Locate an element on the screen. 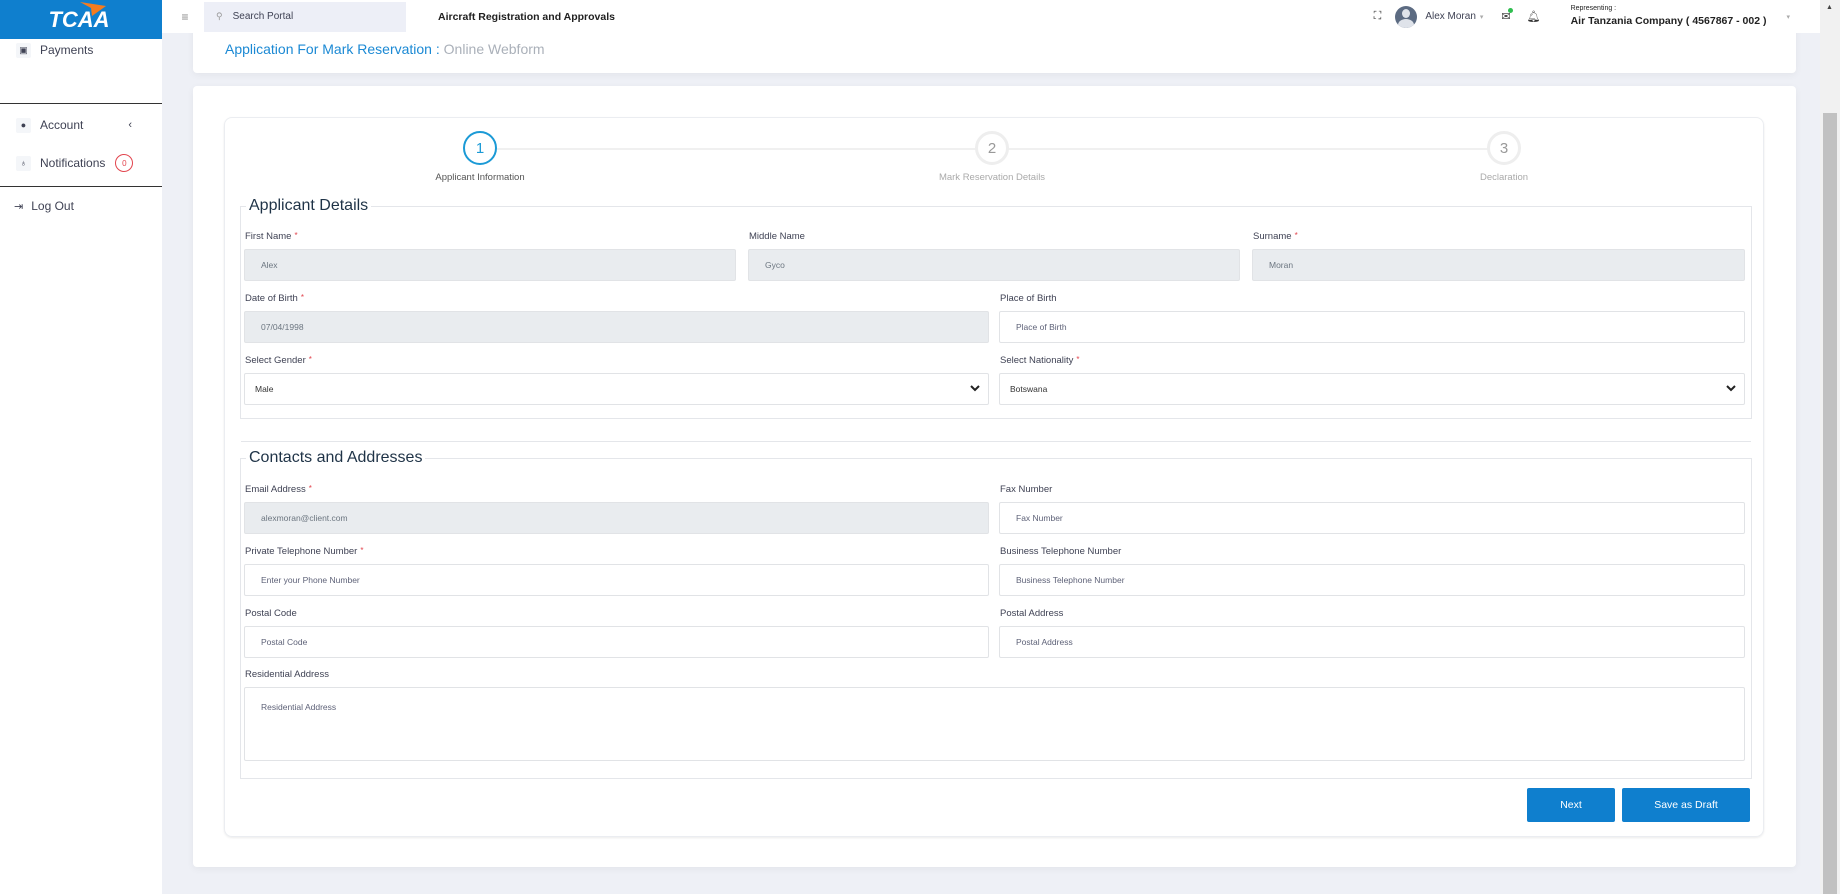  unread-dot is located at coordinates (1510, 10).